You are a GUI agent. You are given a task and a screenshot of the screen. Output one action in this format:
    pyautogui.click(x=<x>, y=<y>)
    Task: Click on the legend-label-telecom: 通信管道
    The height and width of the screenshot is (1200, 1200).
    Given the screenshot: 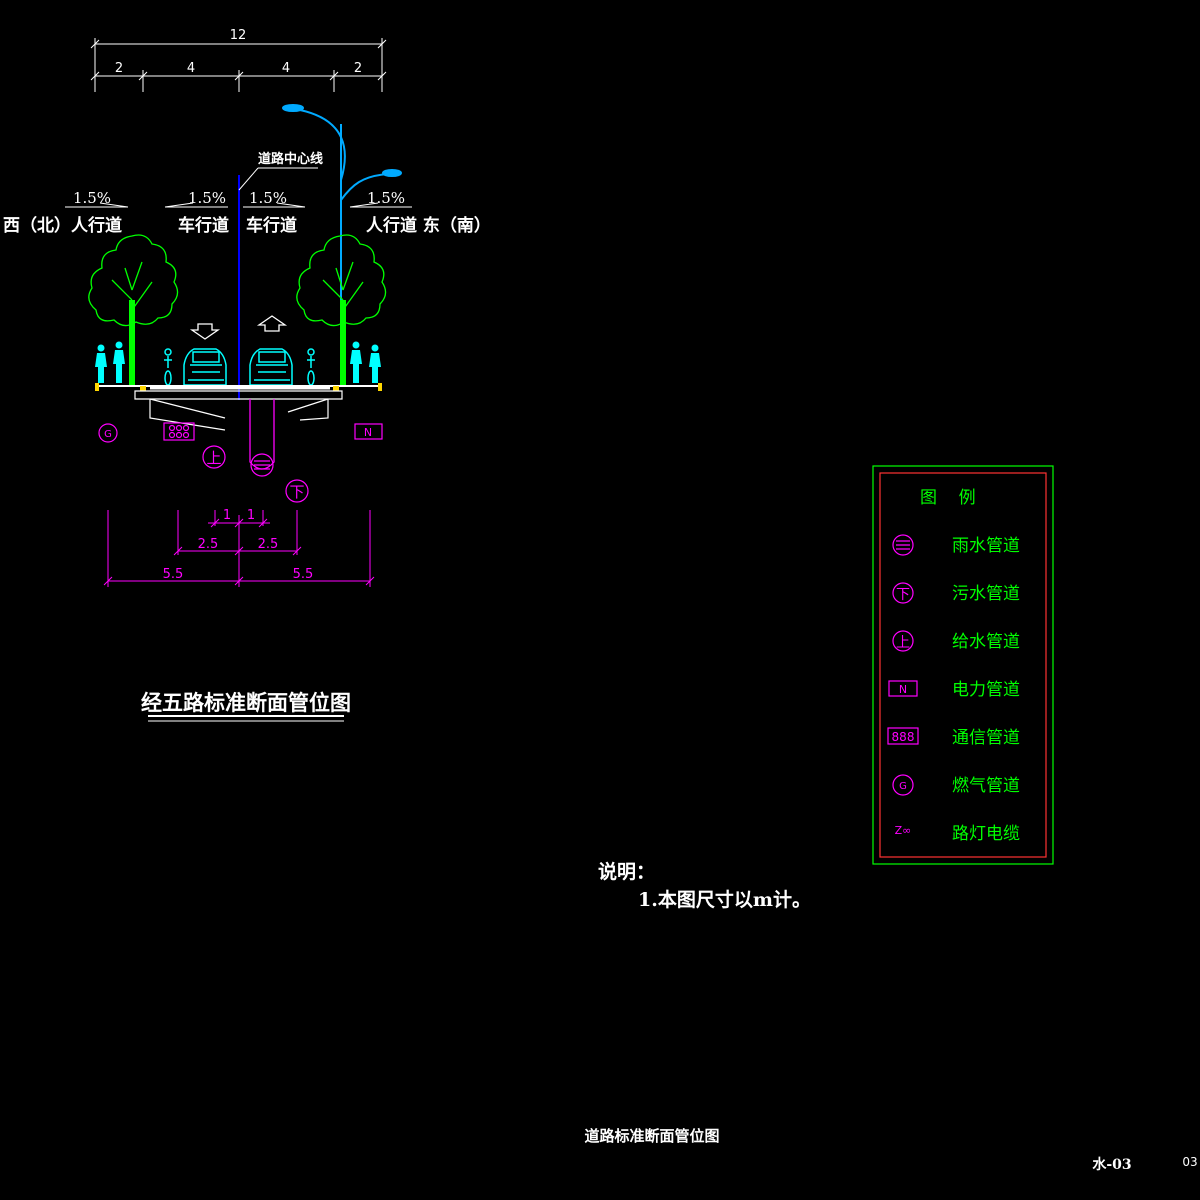 What is the action you would take?
    pyautogui.click(x=986, y=738)
    